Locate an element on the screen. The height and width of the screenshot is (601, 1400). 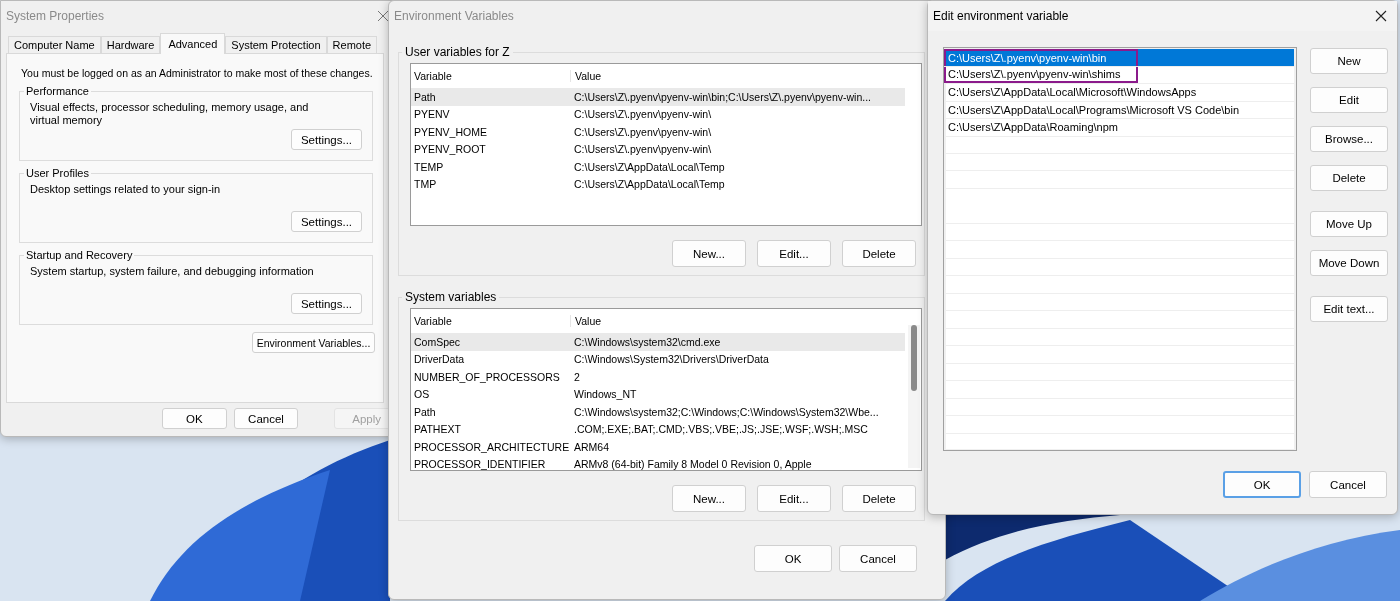
description-text: Visual effects, processor scheduling, memory usage, and virtual memory is located at coordinates (170, 114).